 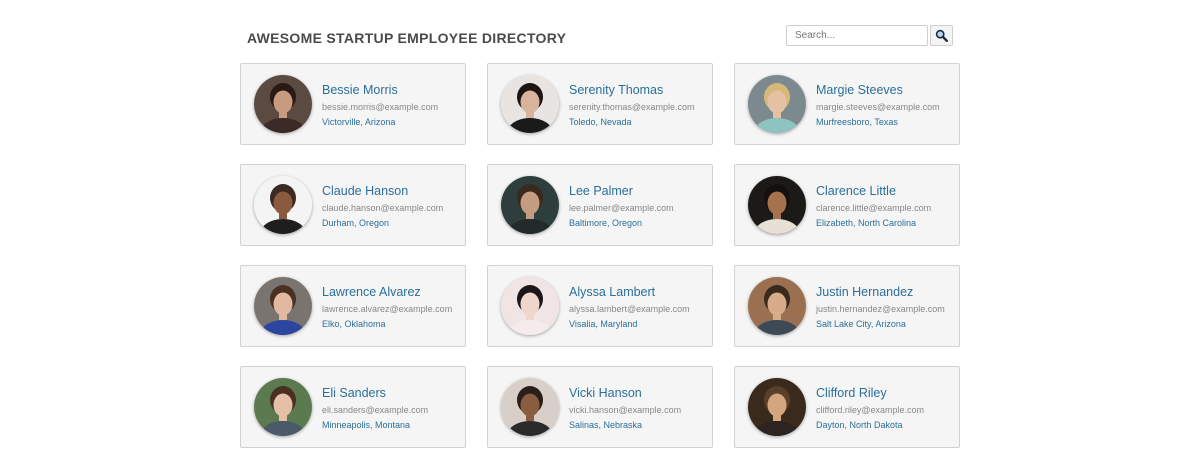 I want to click on employee-name: Lawrence Alvarez, so click(x=371, y=292).